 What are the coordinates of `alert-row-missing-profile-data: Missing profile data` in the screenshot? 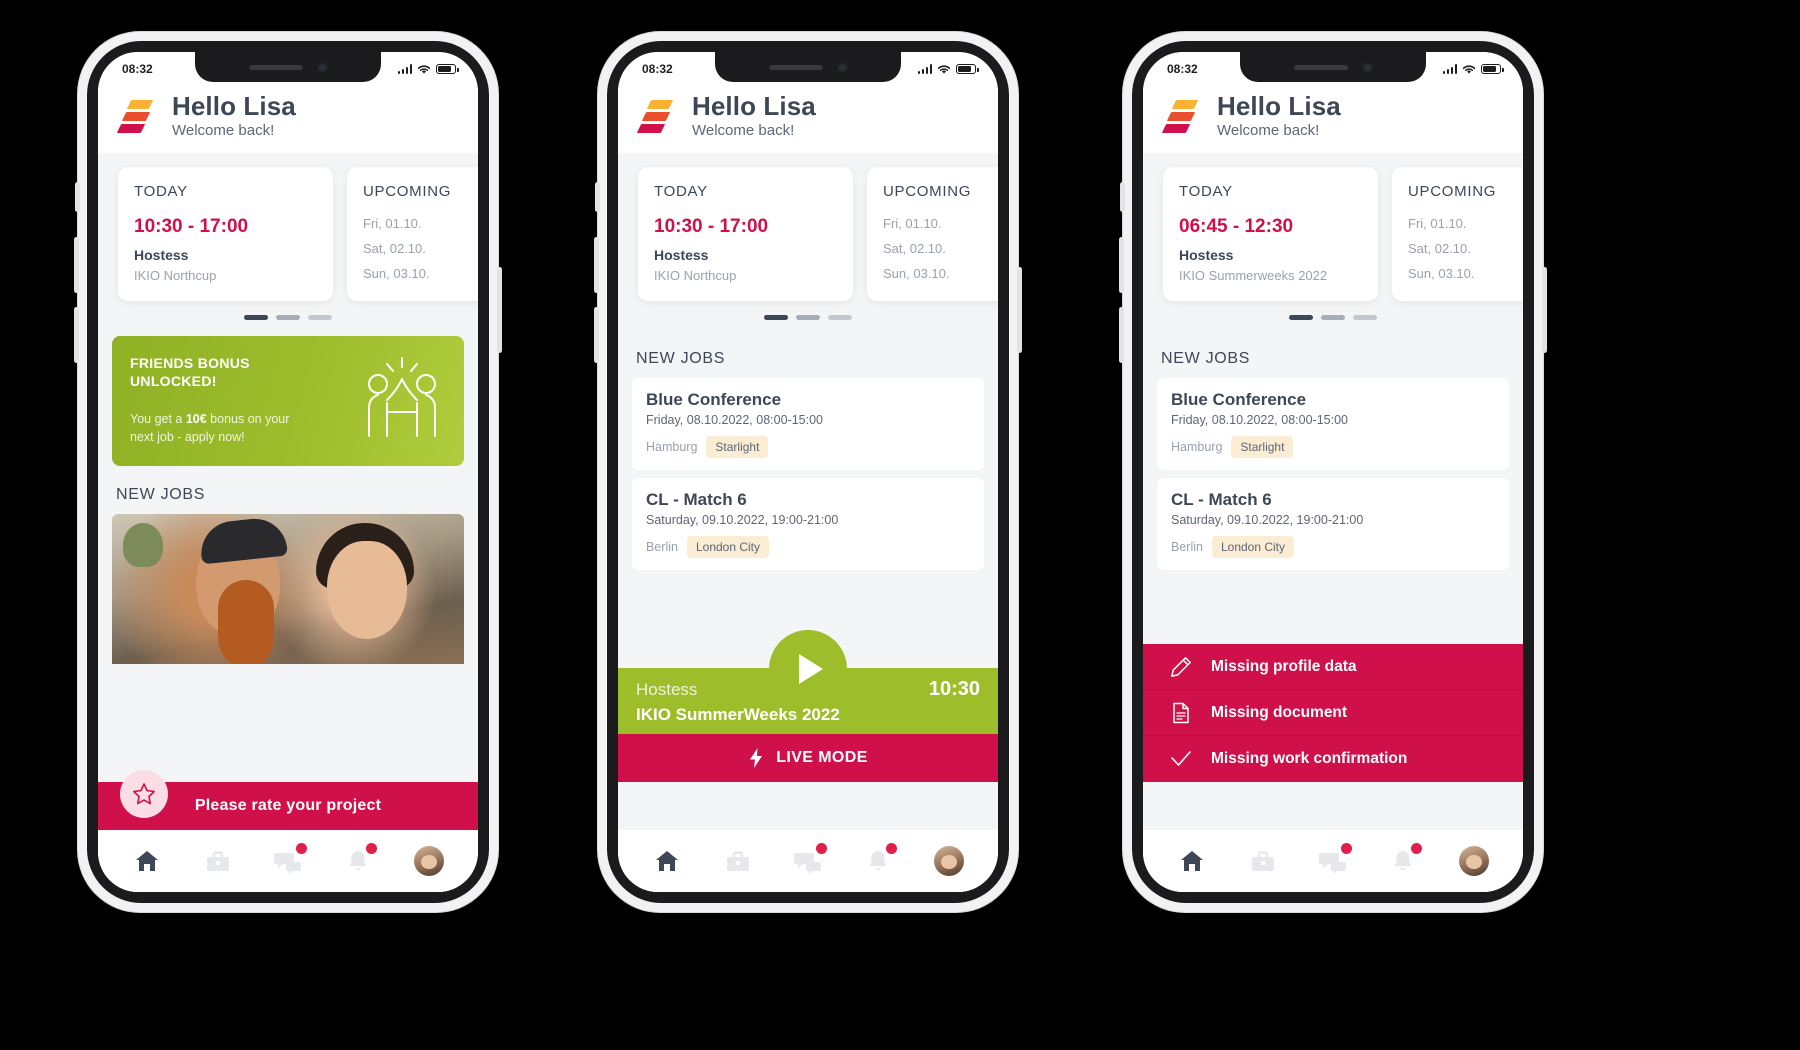 It's located at (1333, 667).